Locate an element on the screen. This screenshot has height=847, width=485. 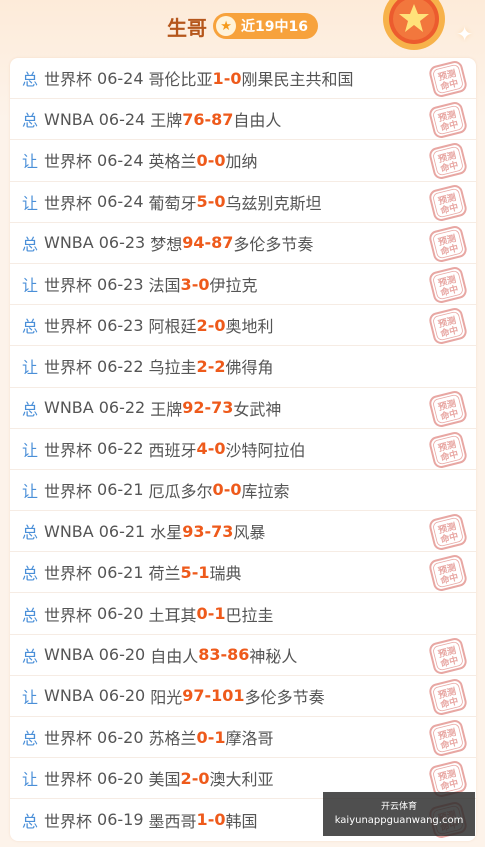
away-team: 韩国 is located at coordinates (241, 821).